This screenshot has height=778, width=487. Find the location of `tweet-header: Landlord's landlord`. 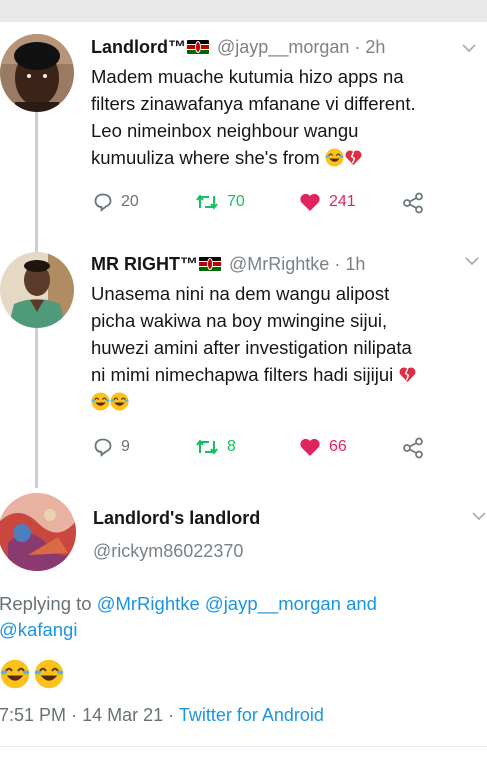

tweet-header: Landlord's landlord is located at coordinates (176, 518).